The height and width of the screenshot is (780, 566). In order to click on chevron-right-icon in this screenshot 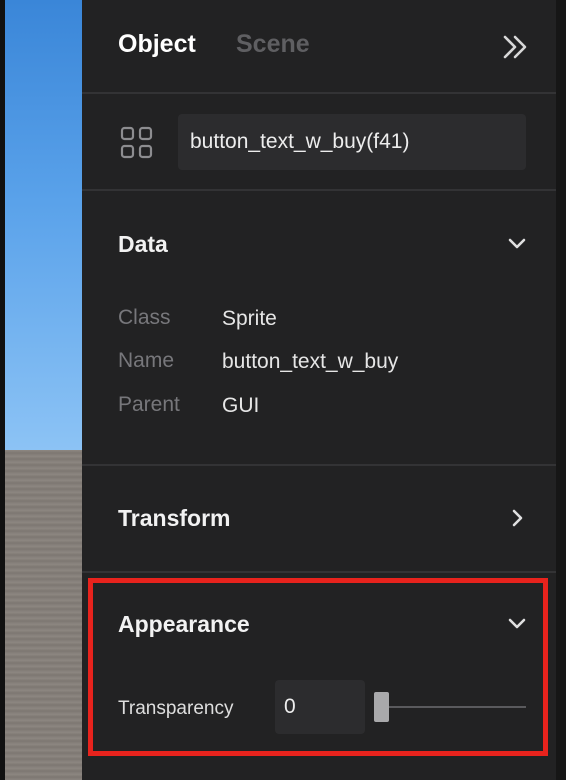, I will do `click(517, 518)`.